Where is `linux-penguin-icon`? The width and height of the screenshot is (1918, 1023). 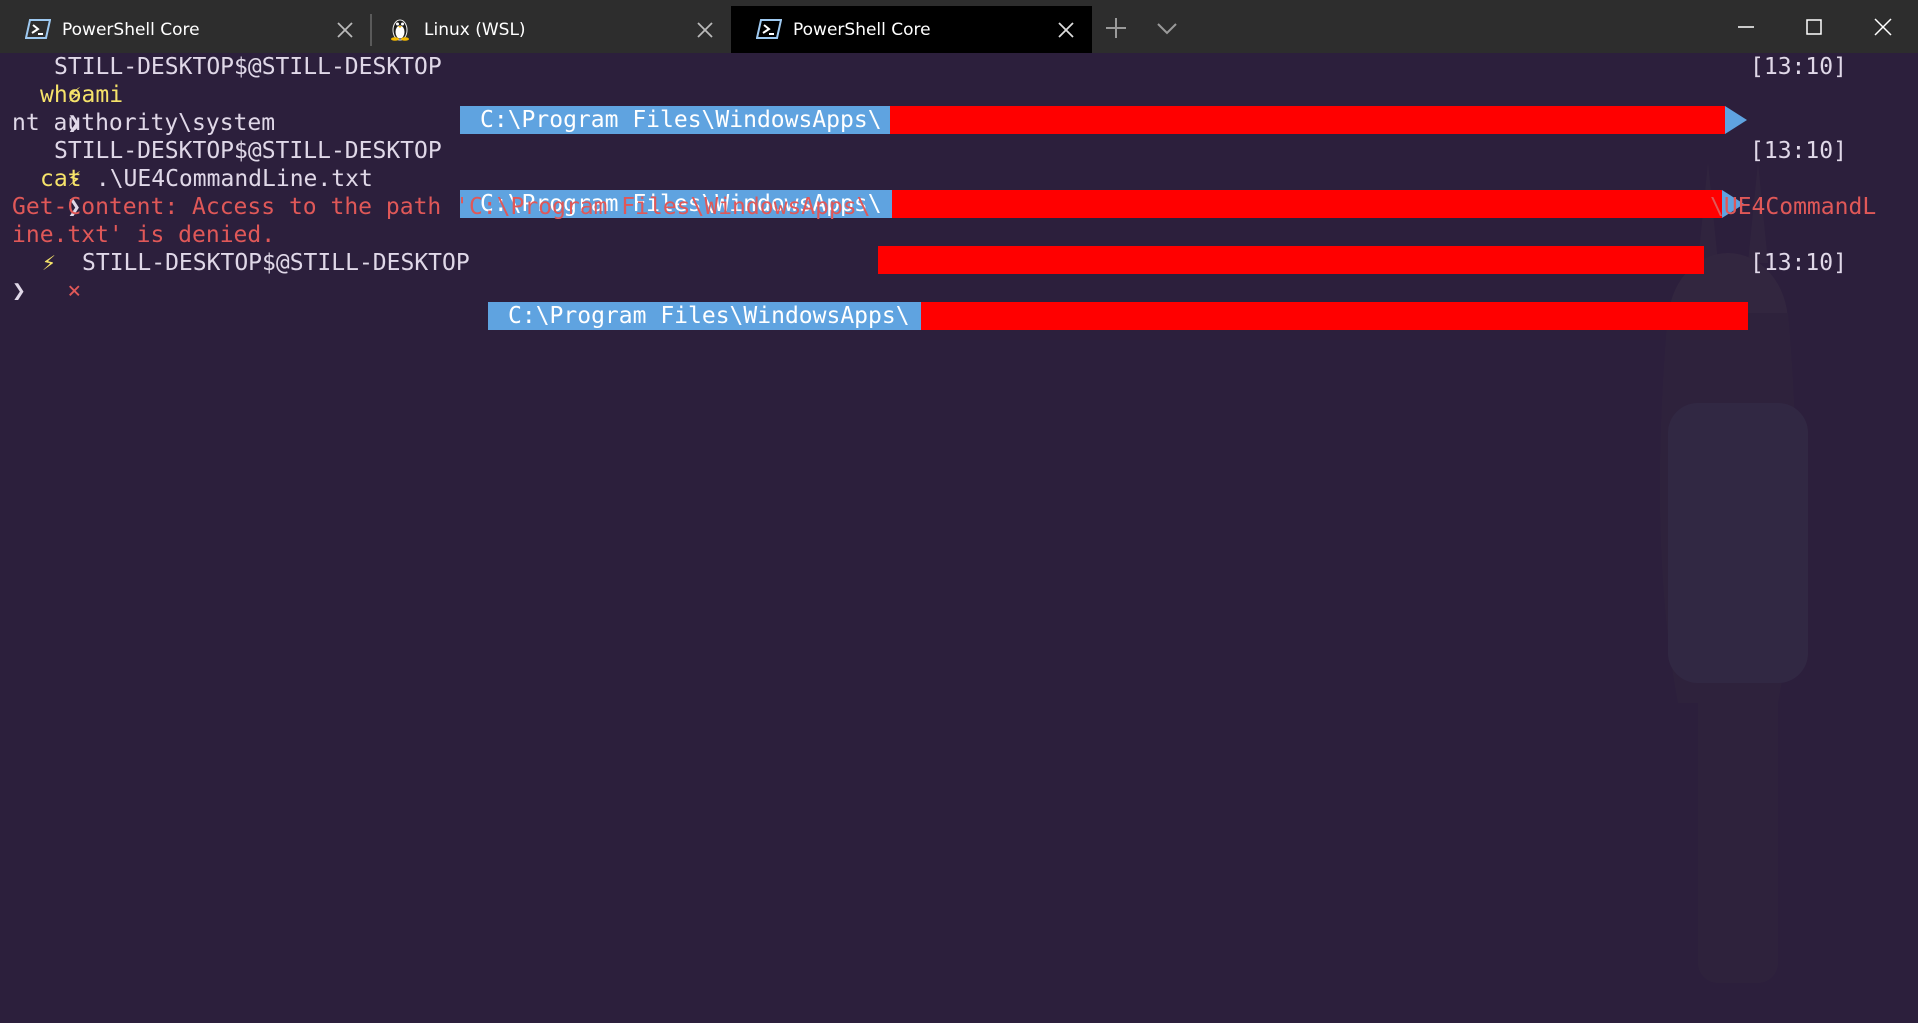 linux-penguin-icon is located at coordinates (400, 30).